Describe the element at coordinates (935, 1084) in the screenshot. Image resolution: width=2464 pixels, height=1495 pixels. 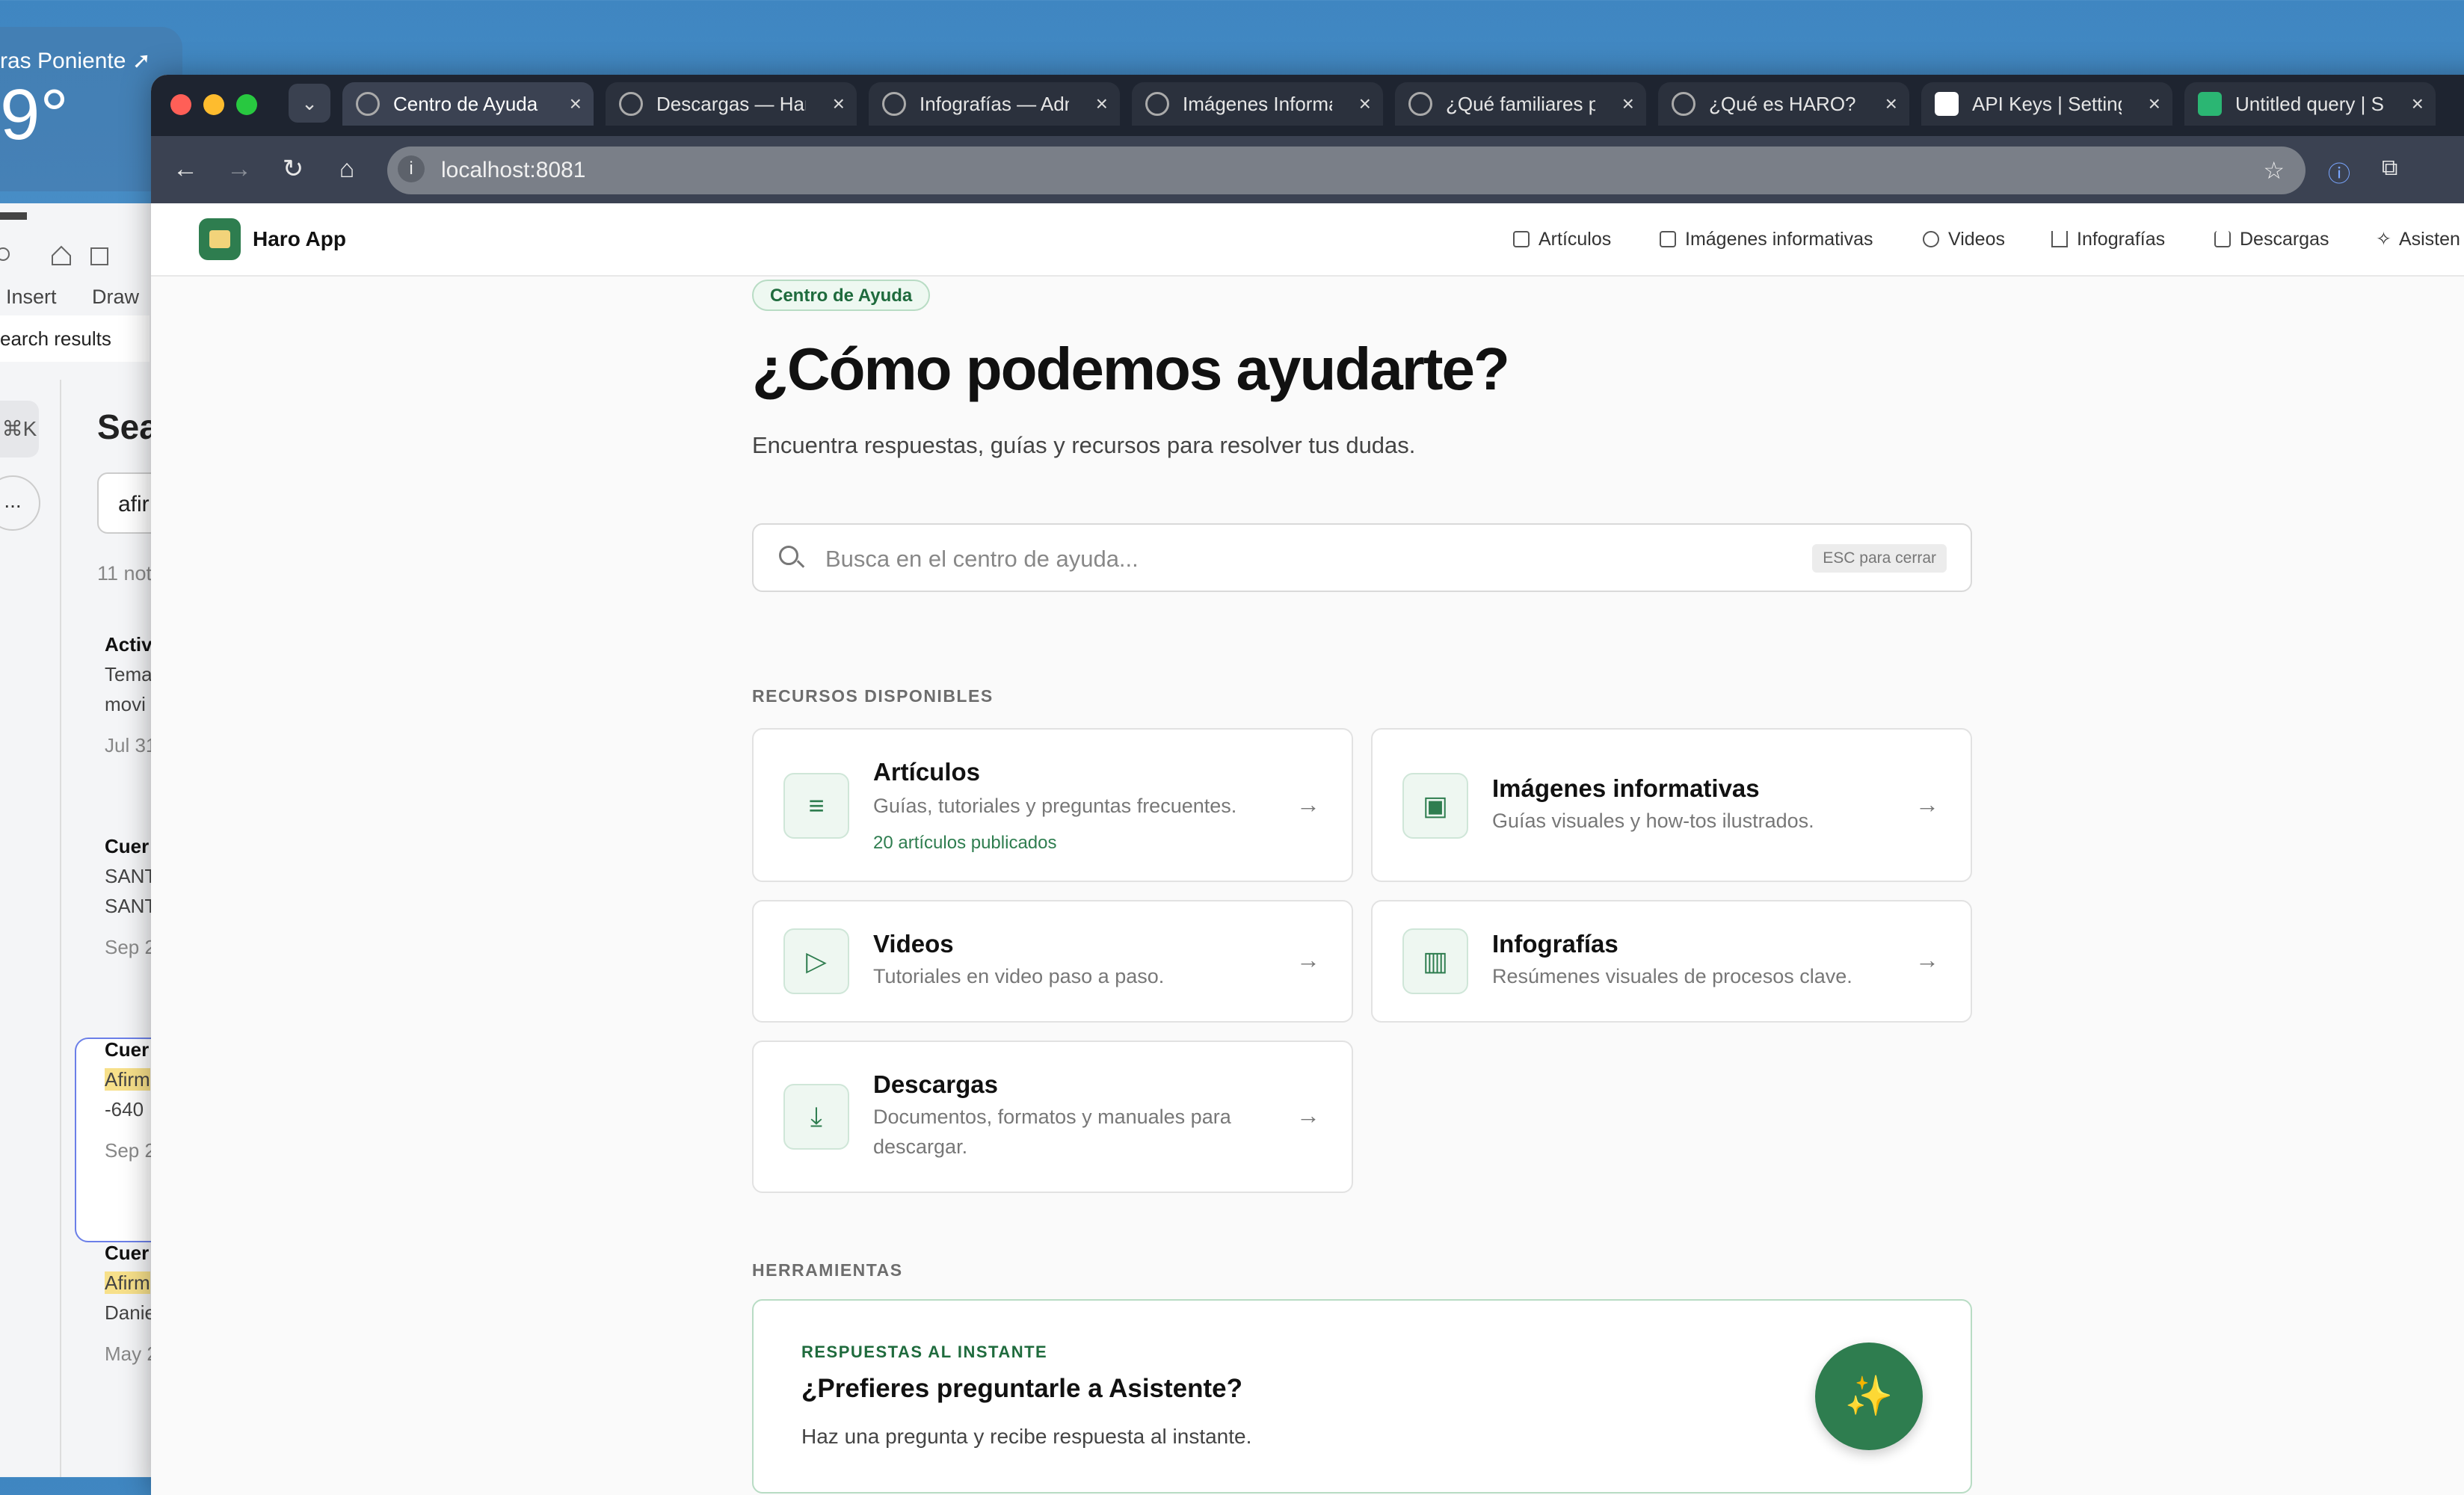
I see `card-title: Descargas` at that location.